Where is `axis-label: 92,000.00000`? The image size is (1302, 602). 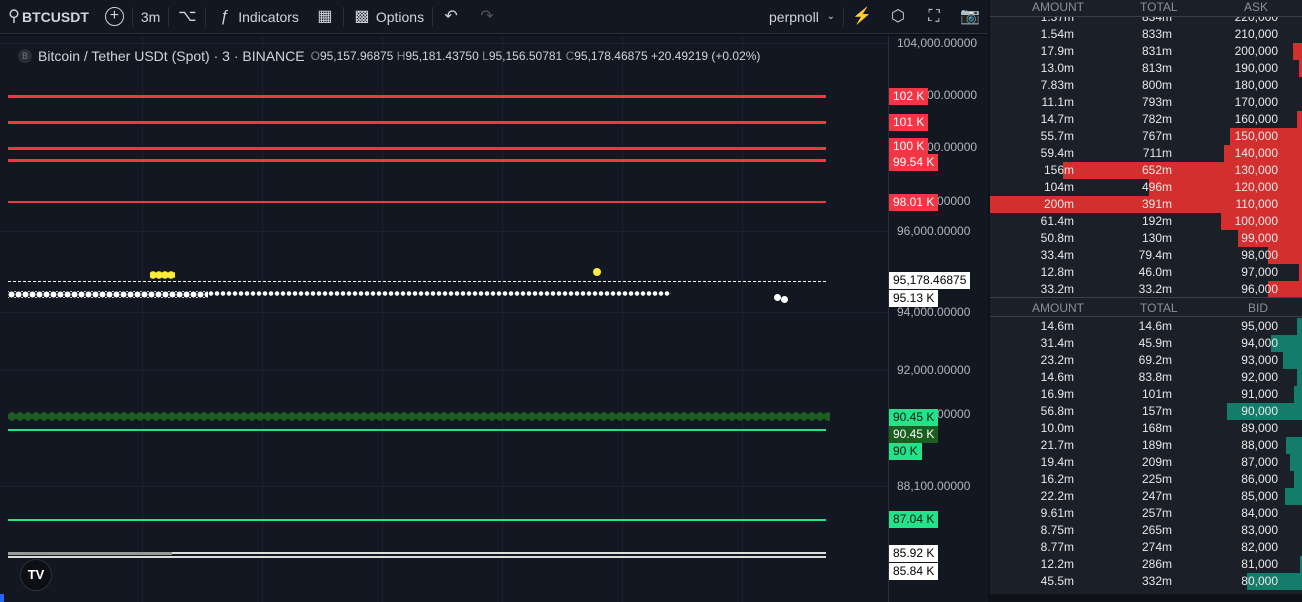 axis-label: 92,000.00000 is located at coordinates (934, 370).